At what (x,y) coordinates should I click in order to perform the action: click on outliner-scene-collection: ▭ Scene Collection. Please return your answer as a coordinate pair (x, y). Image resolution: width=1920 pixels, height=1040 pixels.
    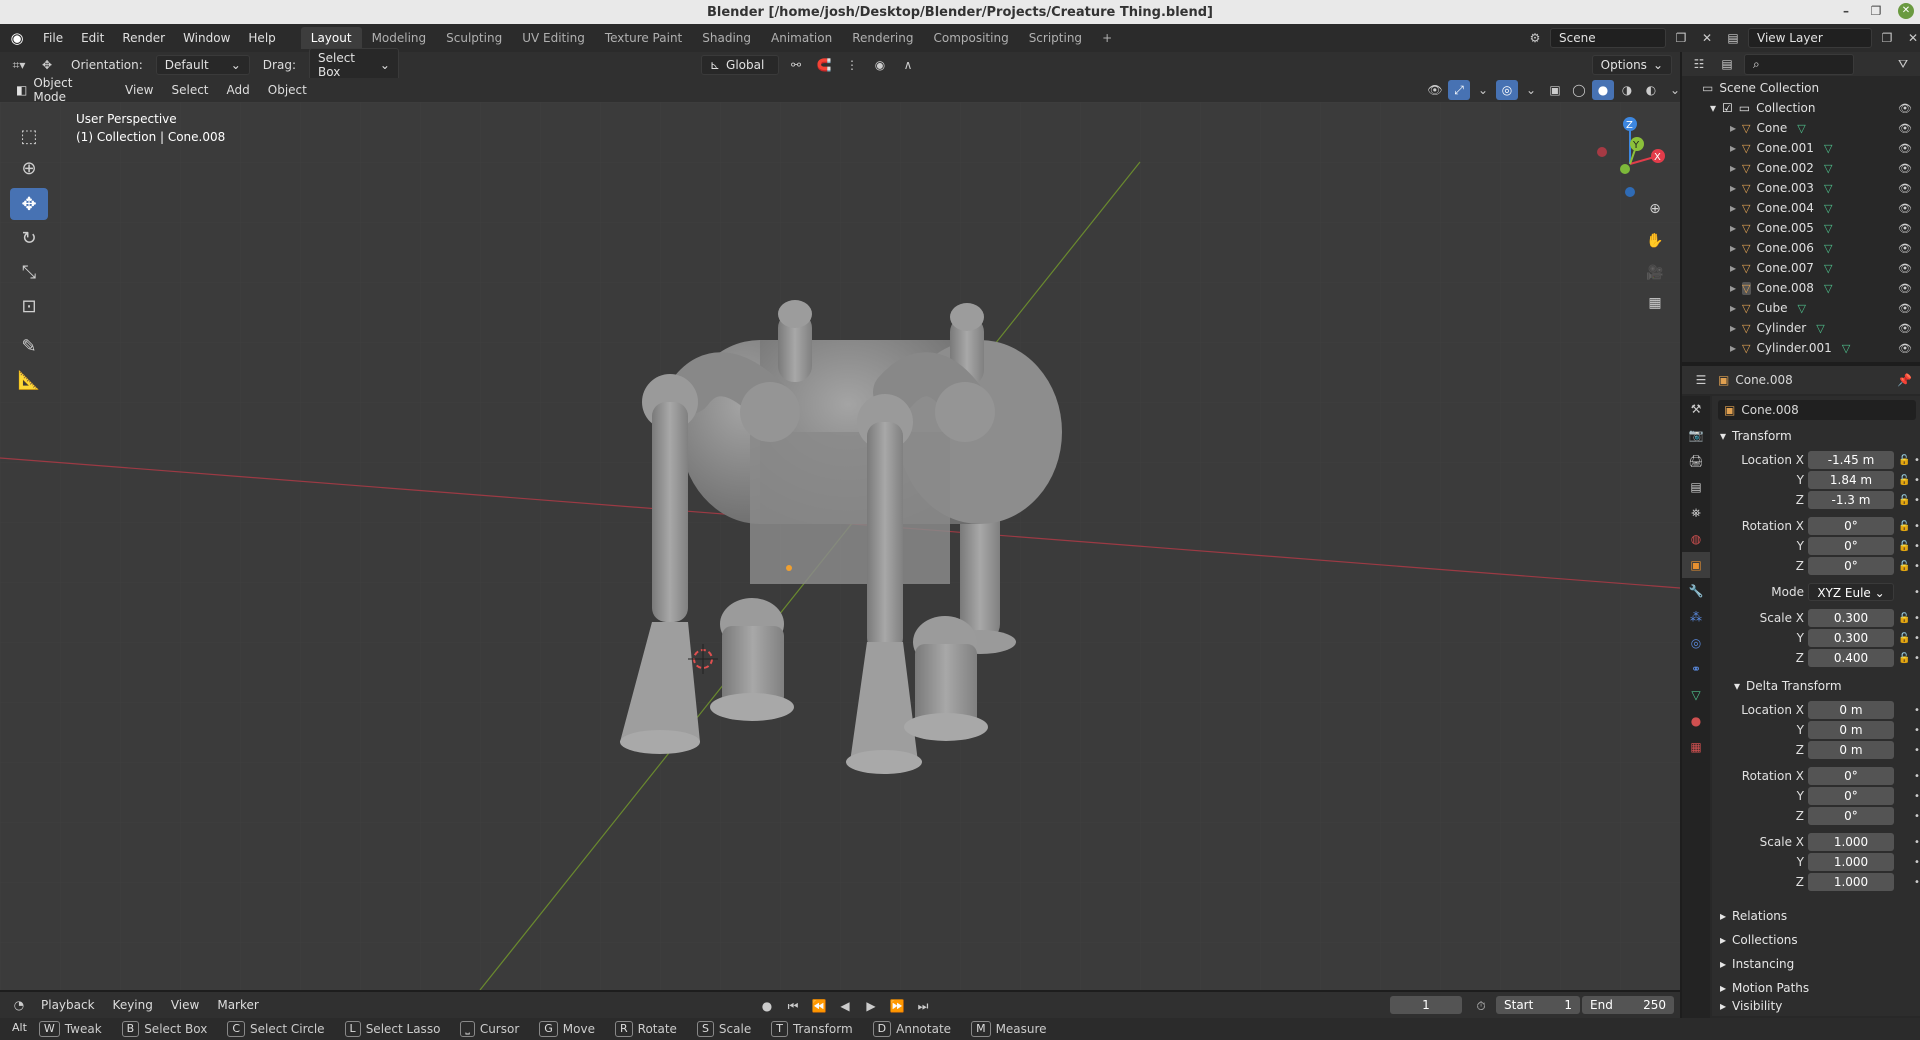
    Looking at the image, I should click on (1801, 88).